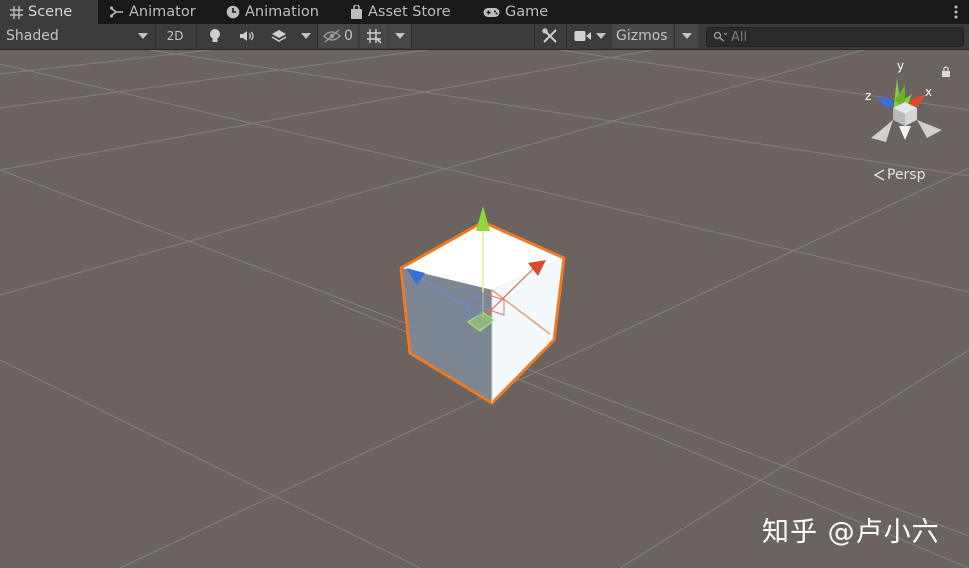 The height and width of the screenshot is (568, 969). I want to click on effects-dropdown, so click(306, 36).